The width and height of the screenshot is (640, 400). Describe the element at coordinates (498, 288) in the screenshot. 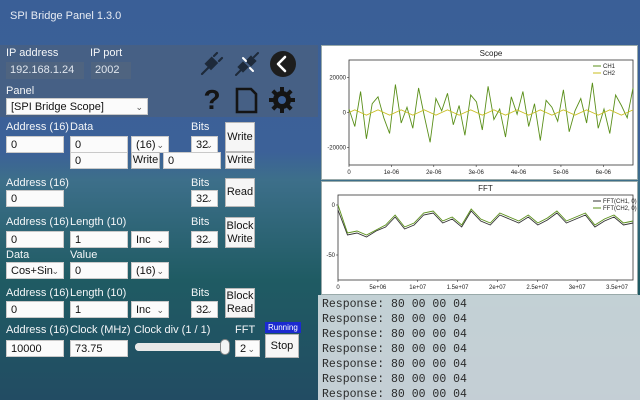

I see `x-tick-label: 2e+07` at that location.